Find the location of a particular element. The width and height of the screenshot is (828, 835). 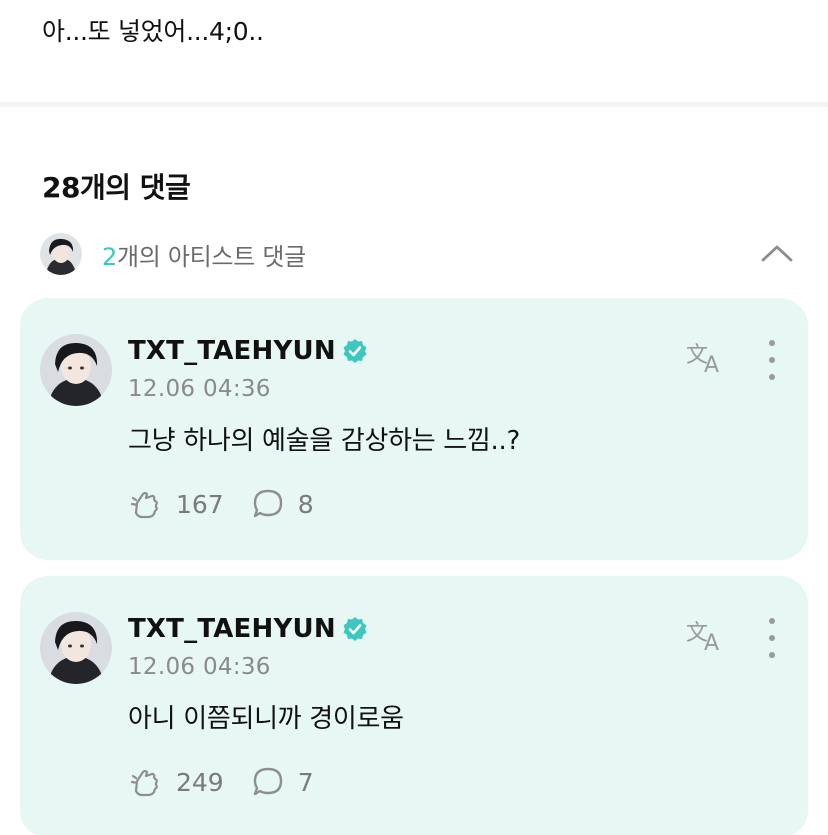

cheer-button: 167 is located at coordinates (176, 504).